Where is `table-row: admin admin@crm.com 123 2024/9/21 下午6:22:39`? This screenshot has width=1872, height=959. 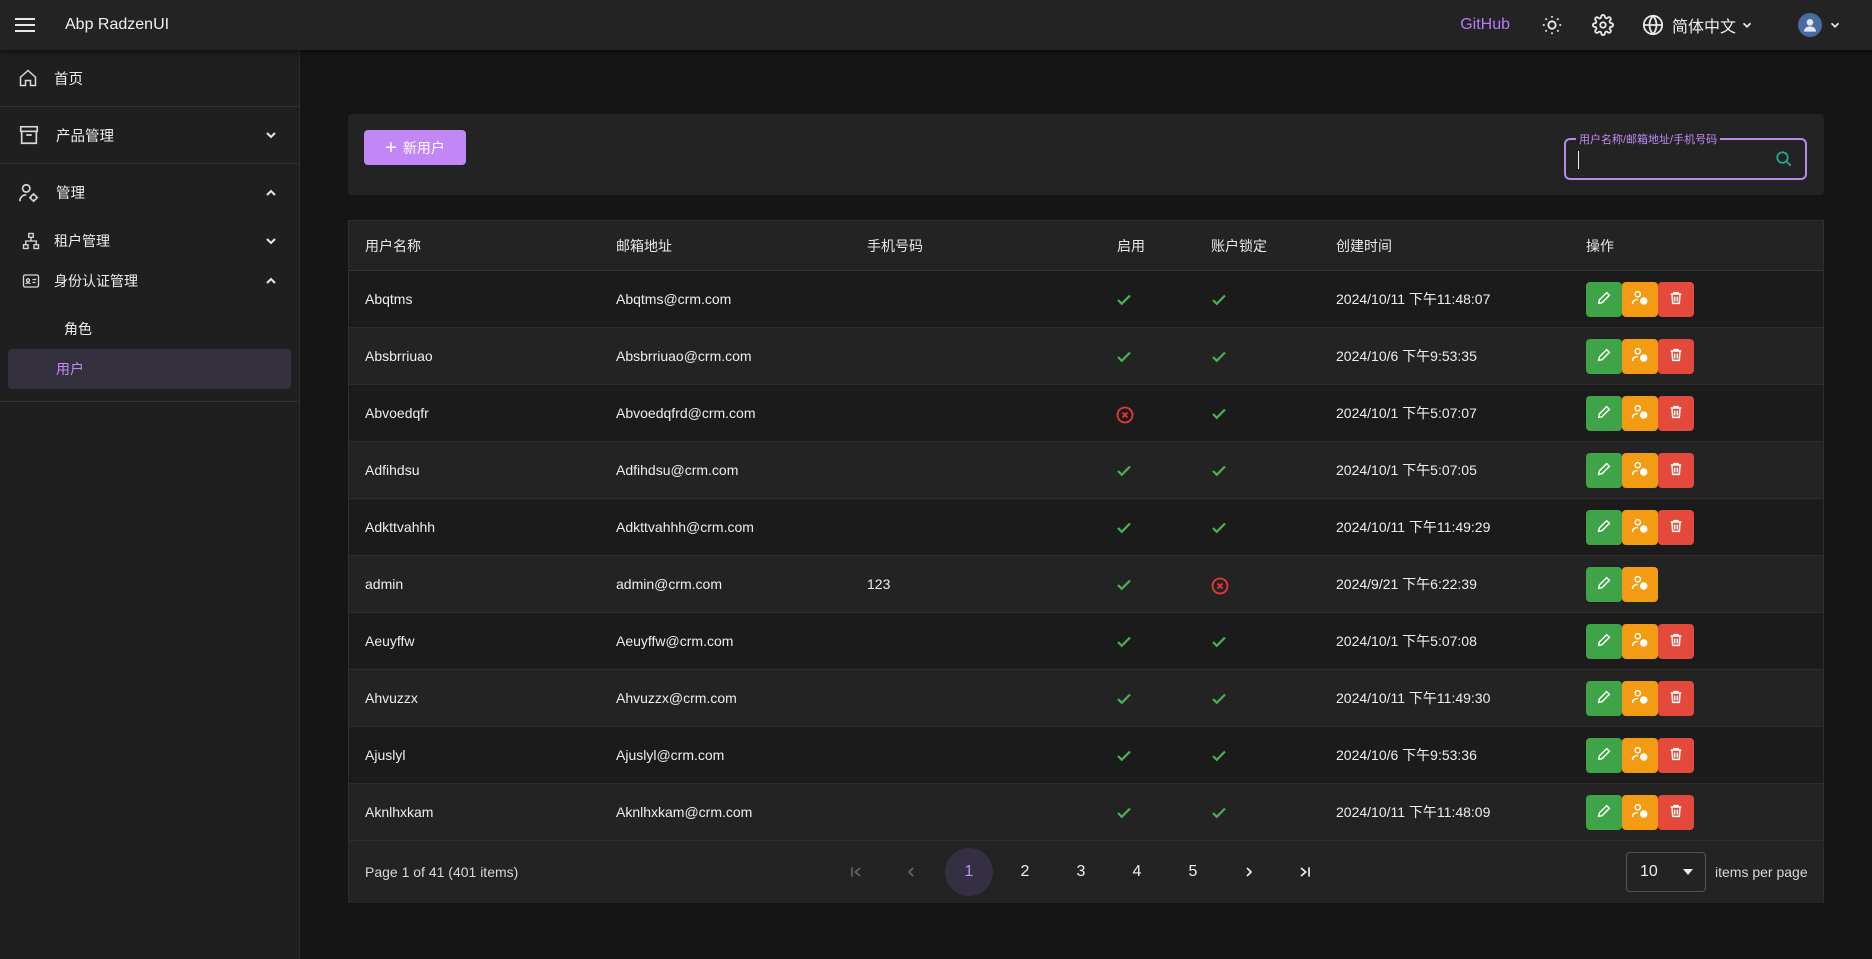 table-row: admin admin@crm.com 123 2024/9/21 下午6:22:39 is located at coordinates (1086, 584).